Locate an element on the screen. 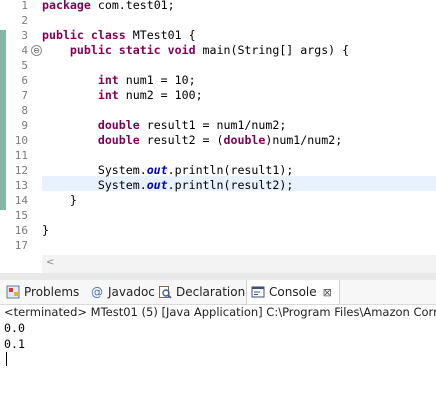 This screenshot has width=436, height=406. tab-console: Console ⊠ is located at coordinates (293, 292).